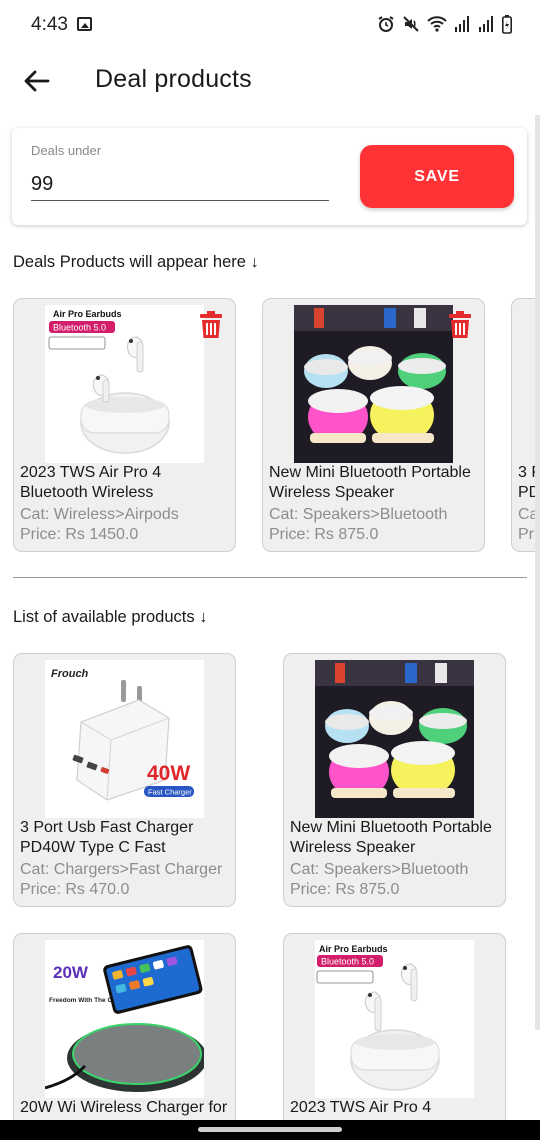  I want to click on wireless-charger-image: 20W Freedom With The Charge, so click(124, 1019).